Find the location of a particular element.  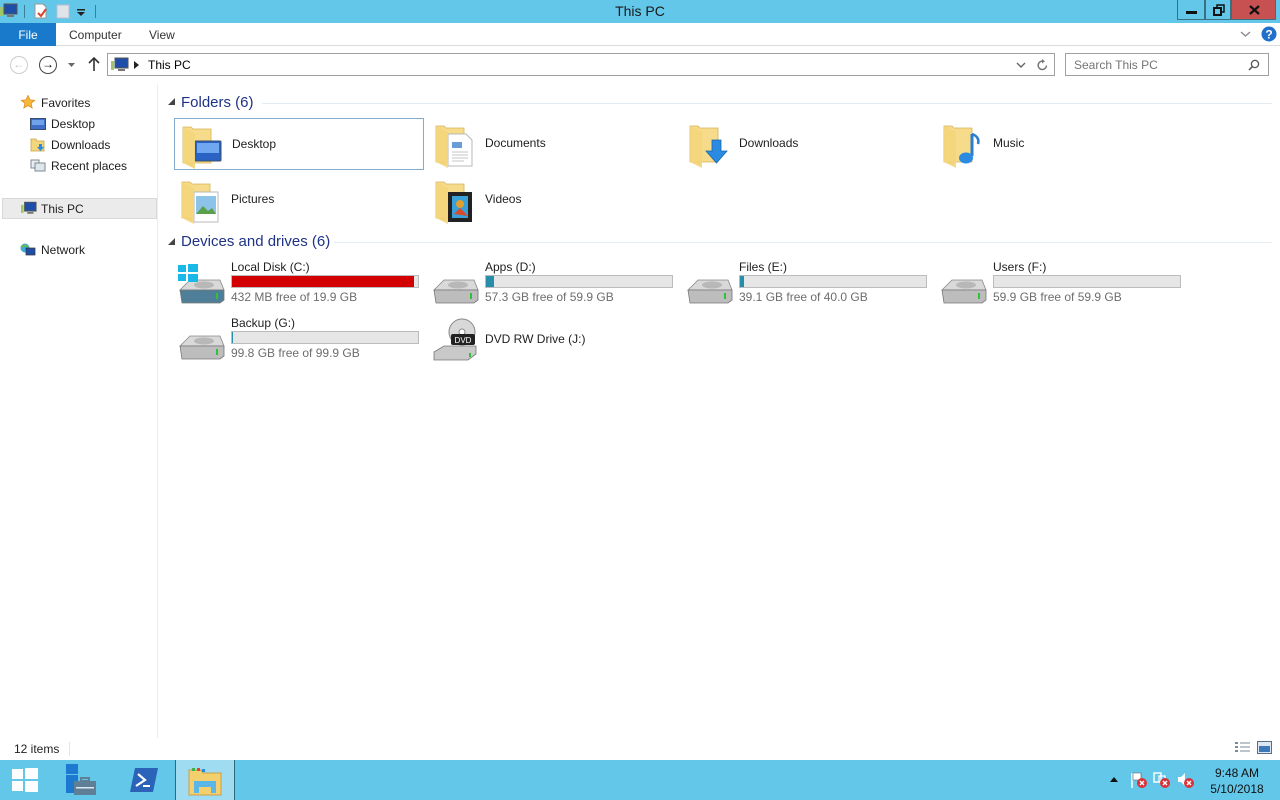

file-explorer-icon is located at coordinates (205, 782).